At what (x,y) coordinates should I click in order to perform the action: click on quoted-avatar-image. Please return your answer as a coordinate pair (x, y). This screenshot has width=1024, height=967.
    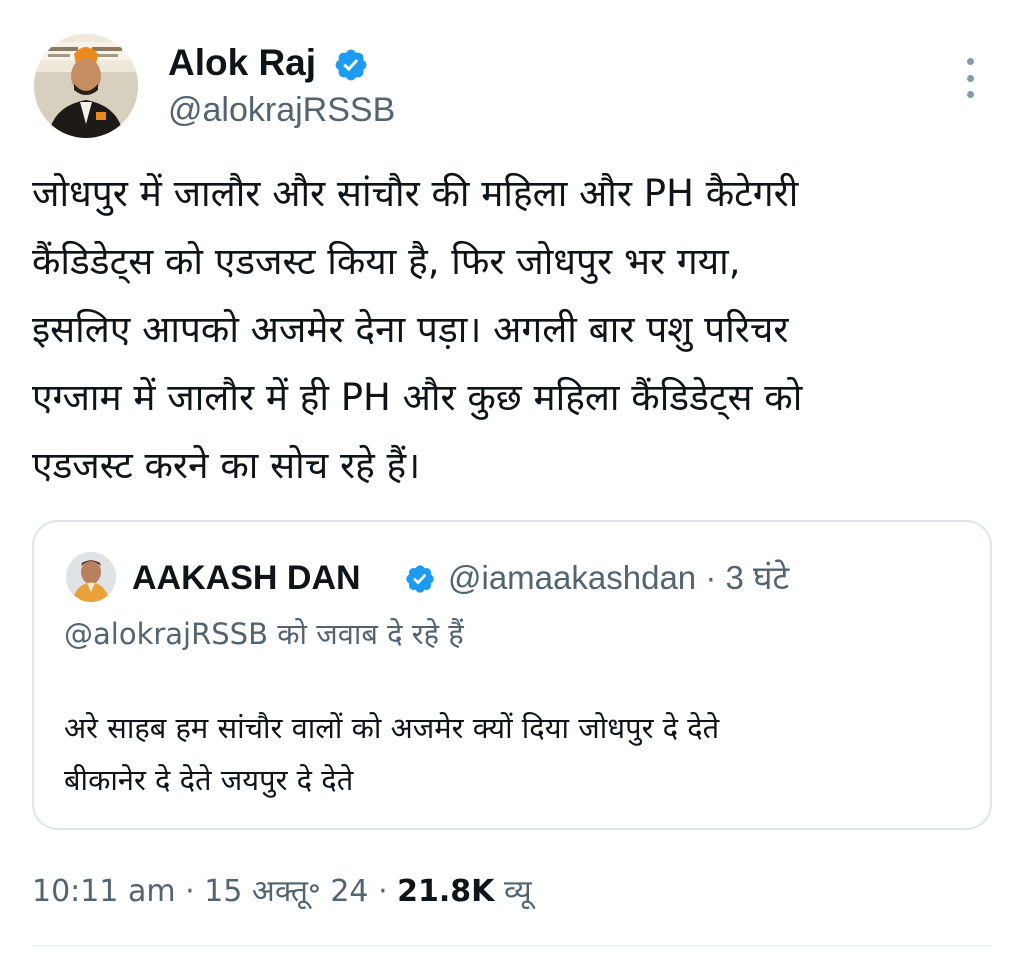
    Looking at the image, I should click on (91, 577).